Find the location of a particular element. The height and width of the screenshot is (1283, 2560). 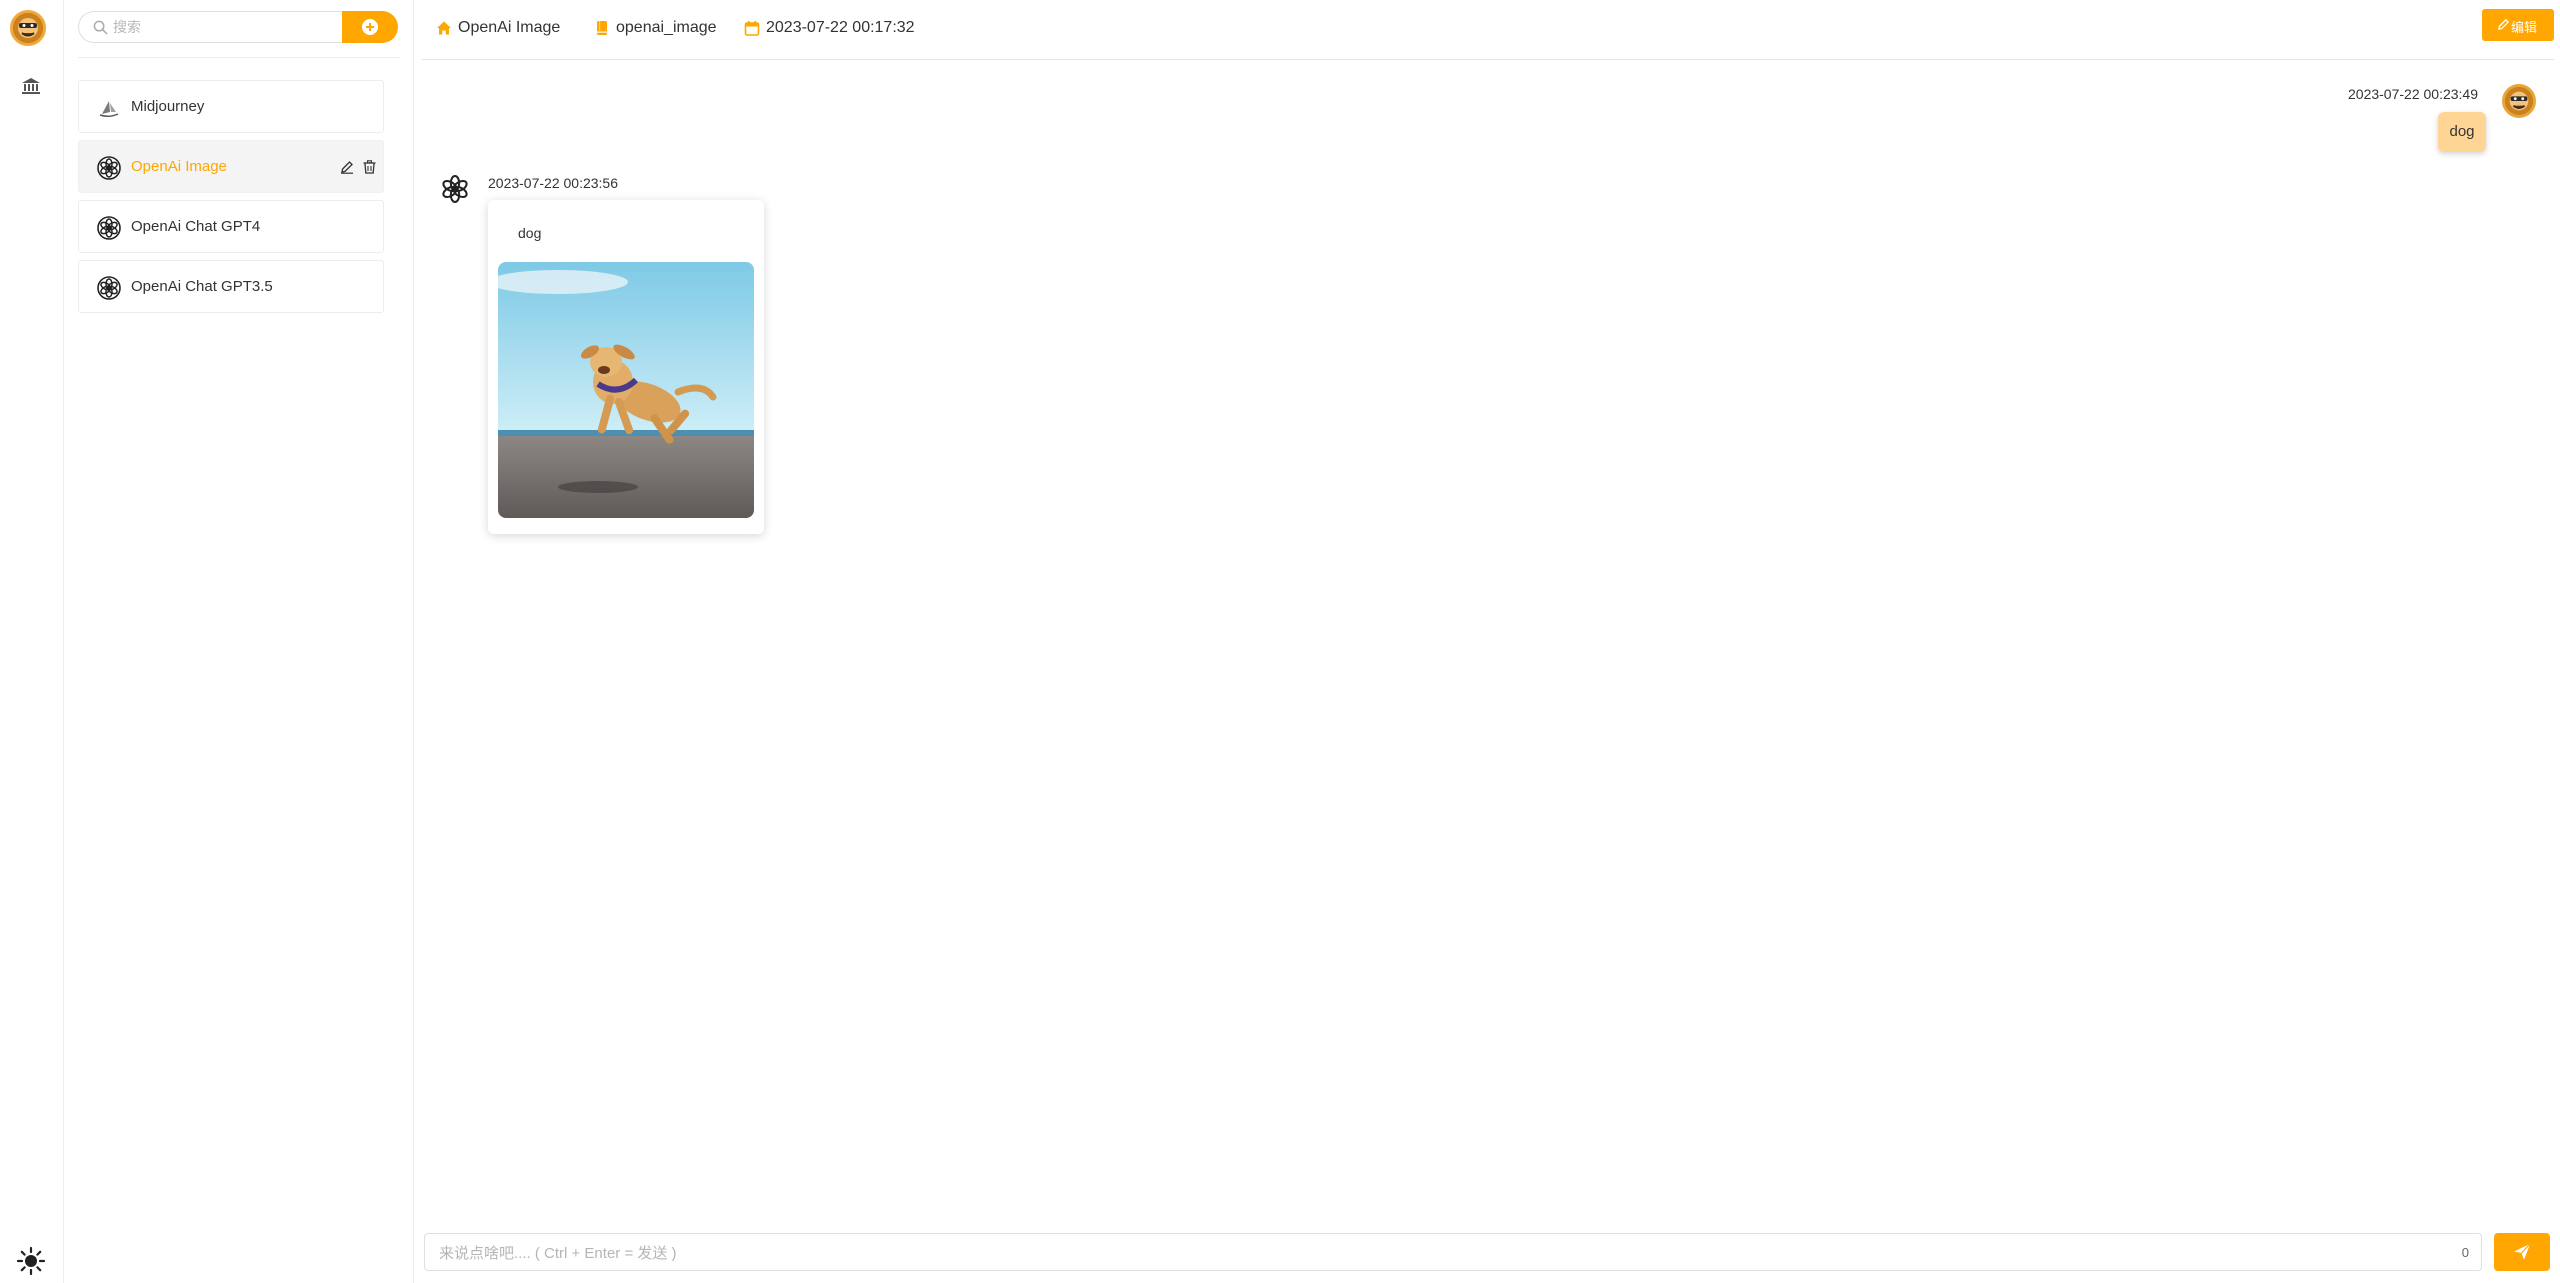

search-icon is located at coordinates (100, 27).